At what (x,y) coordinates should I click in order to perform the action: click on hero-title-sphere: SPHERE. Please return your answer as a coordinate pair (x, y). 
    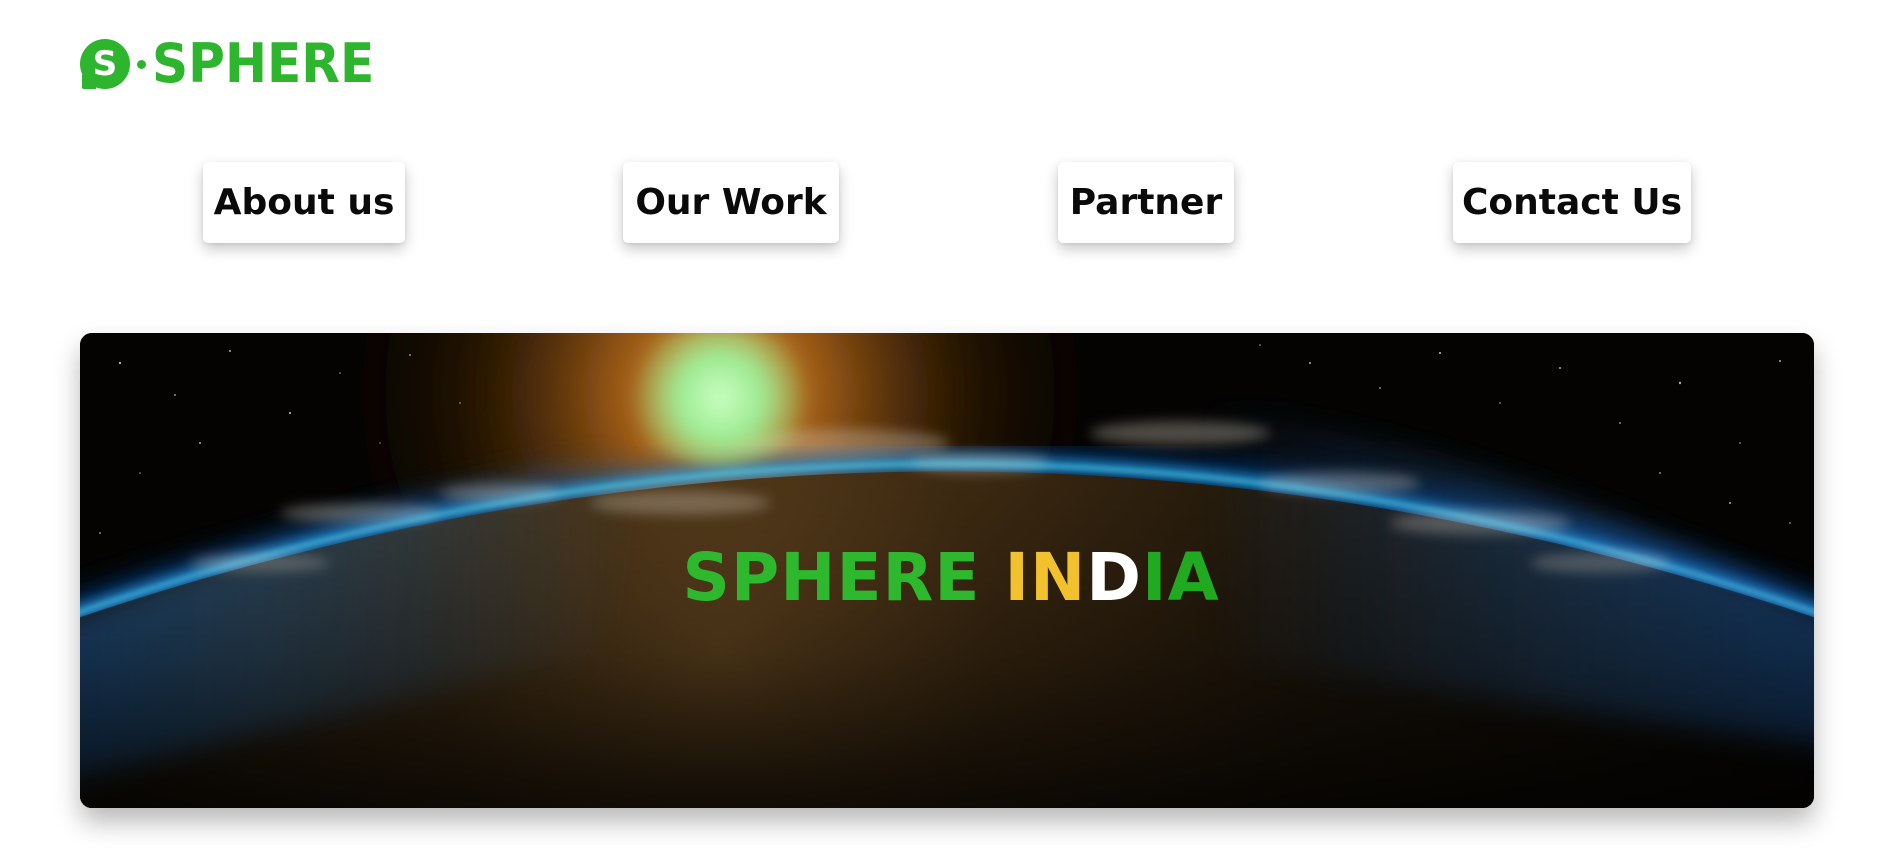
    Looking at the image, I should click on (831, 577).